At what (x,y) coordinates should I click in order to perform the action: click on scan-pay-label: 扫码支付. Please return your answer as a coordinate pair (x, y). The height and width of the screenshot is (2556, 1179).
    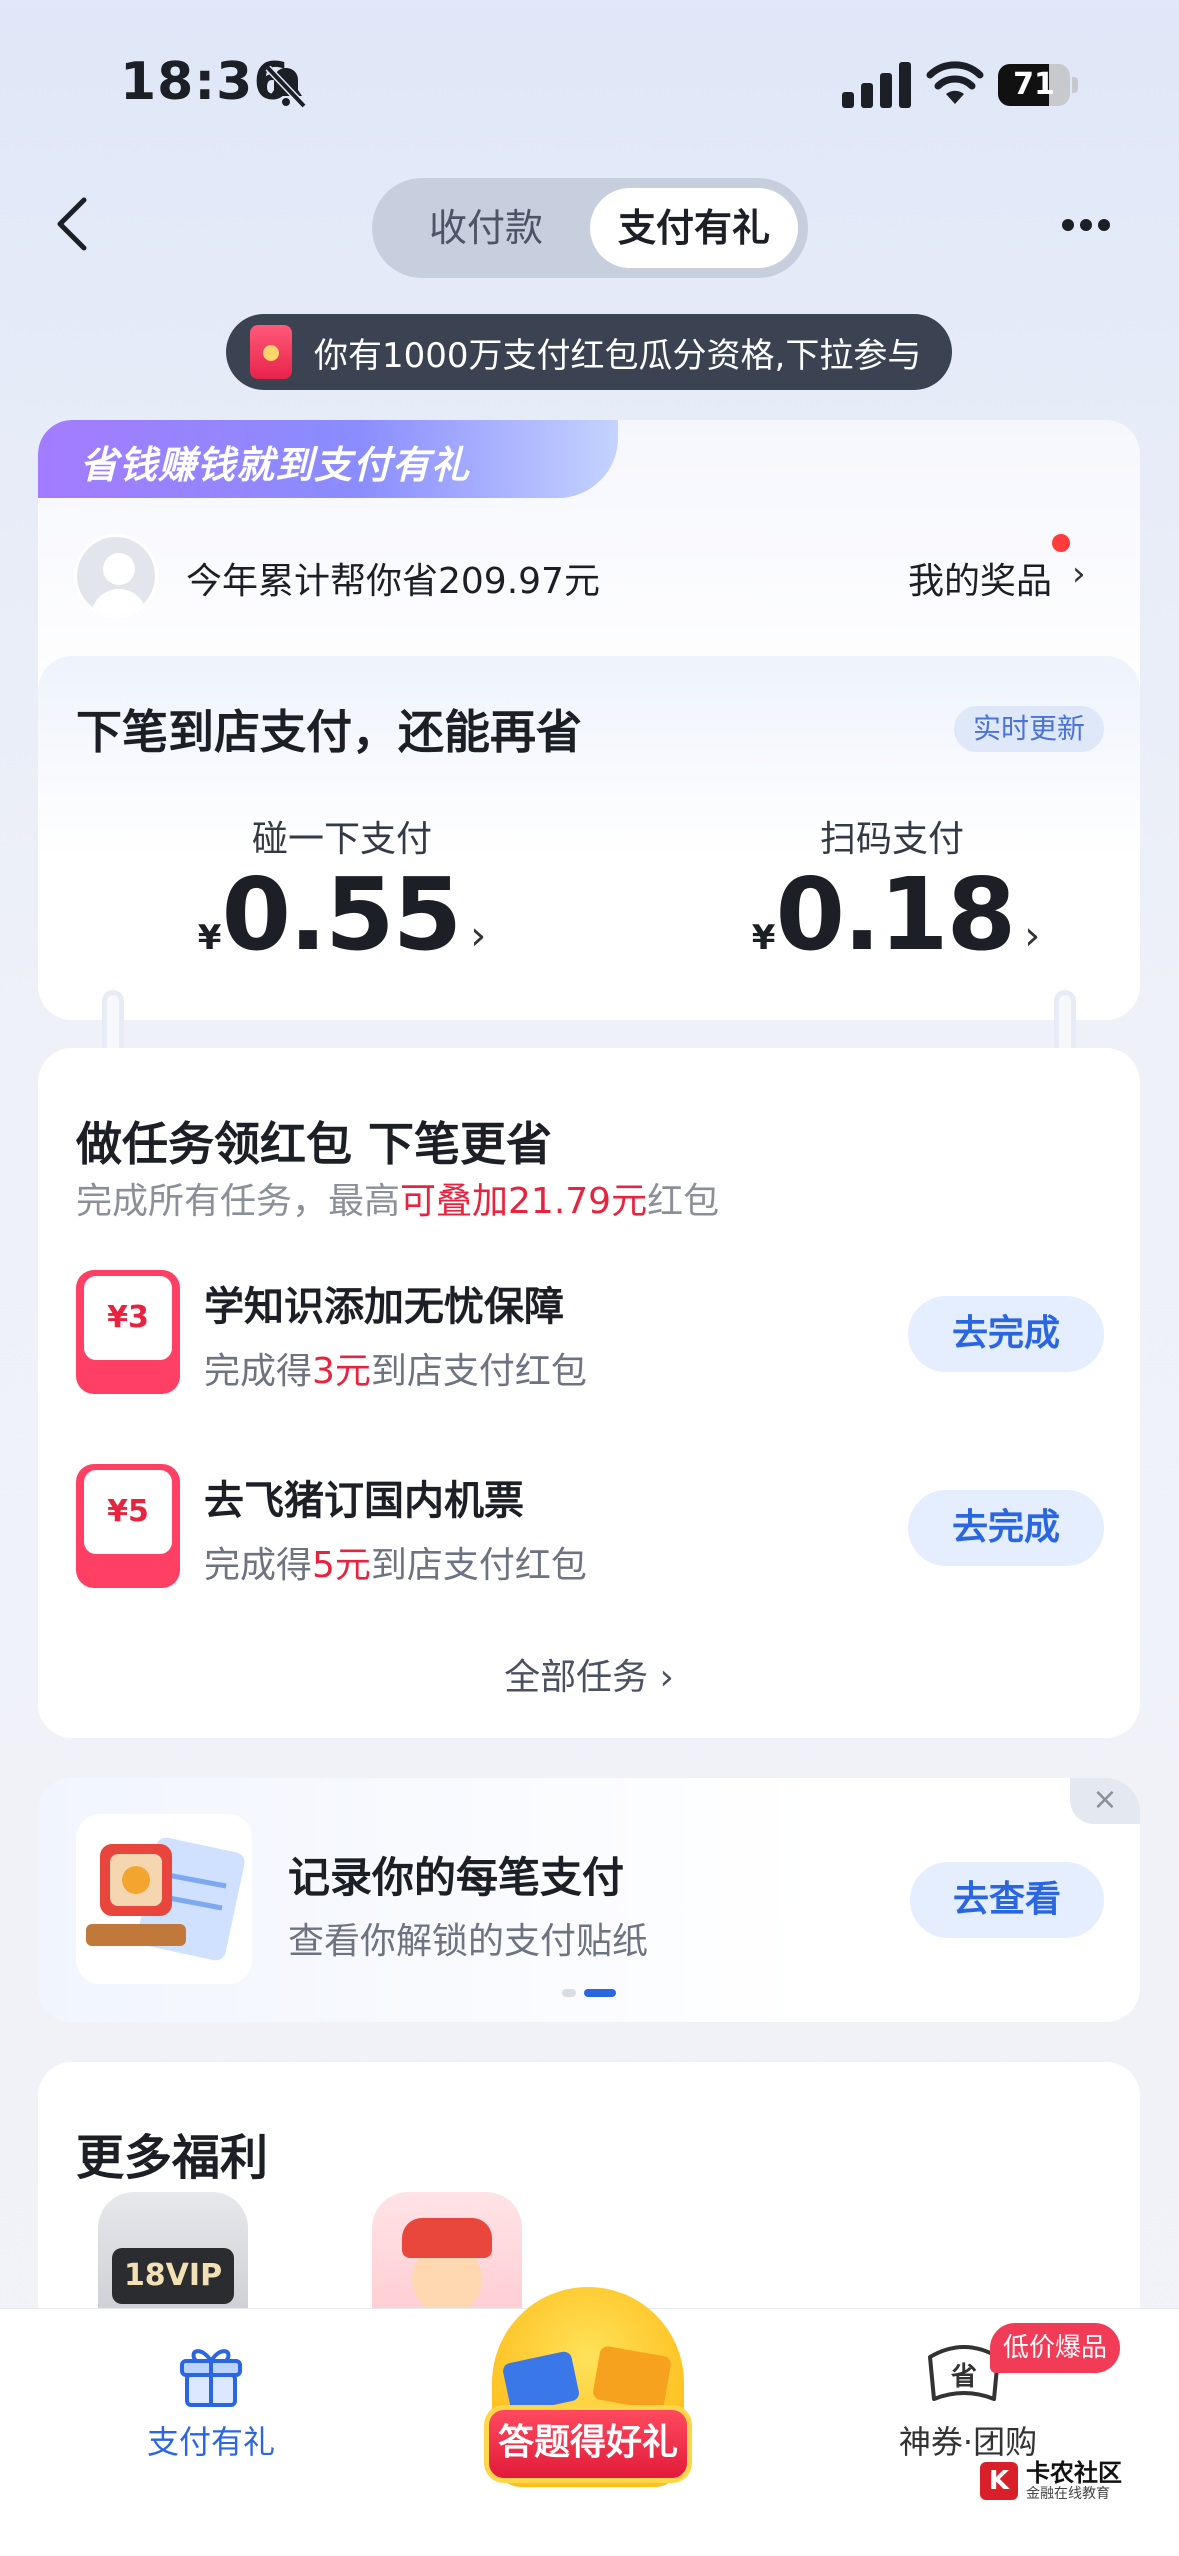
    Looking at the image, I should click on (891, 839).